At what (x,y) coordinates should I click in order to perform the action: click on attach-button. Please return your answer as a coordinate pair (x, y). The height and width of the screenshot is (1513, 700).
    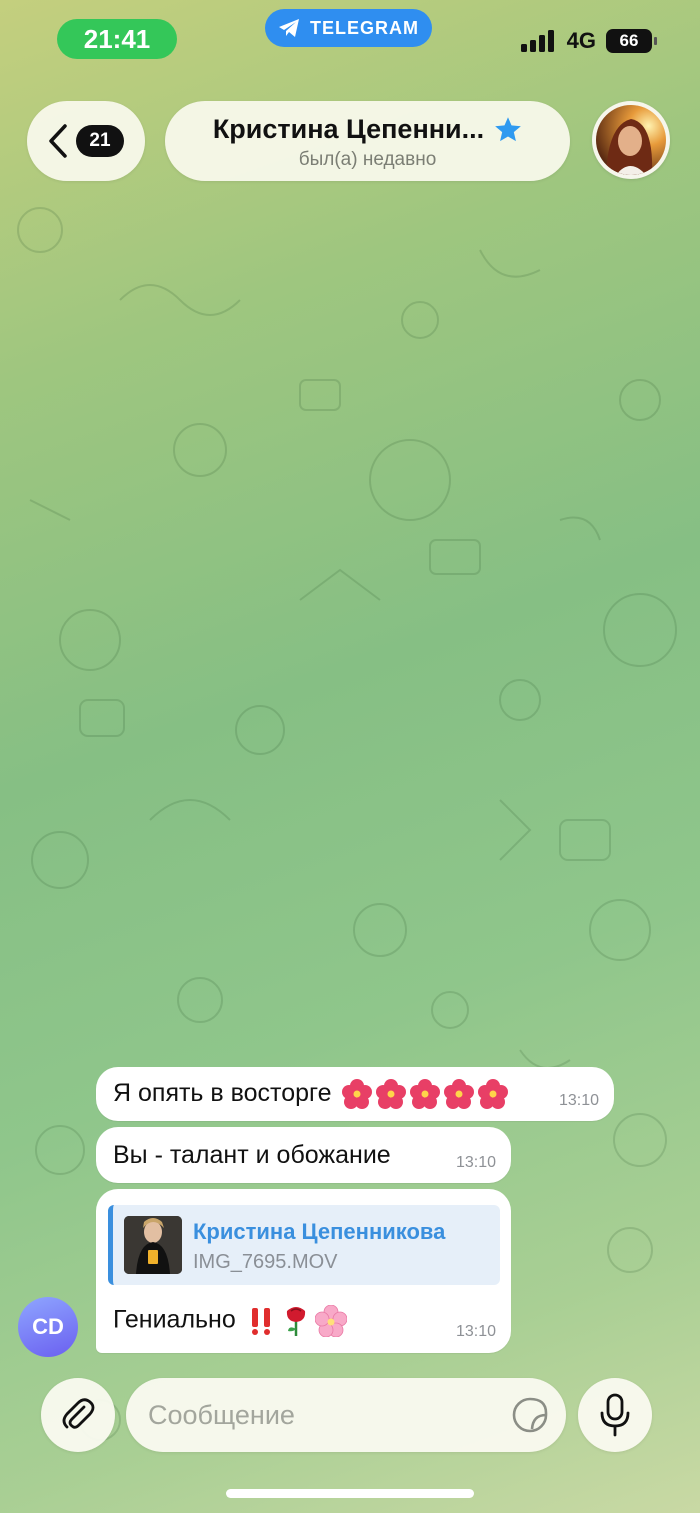
    Looking at the image, I should click on (78, 1415).